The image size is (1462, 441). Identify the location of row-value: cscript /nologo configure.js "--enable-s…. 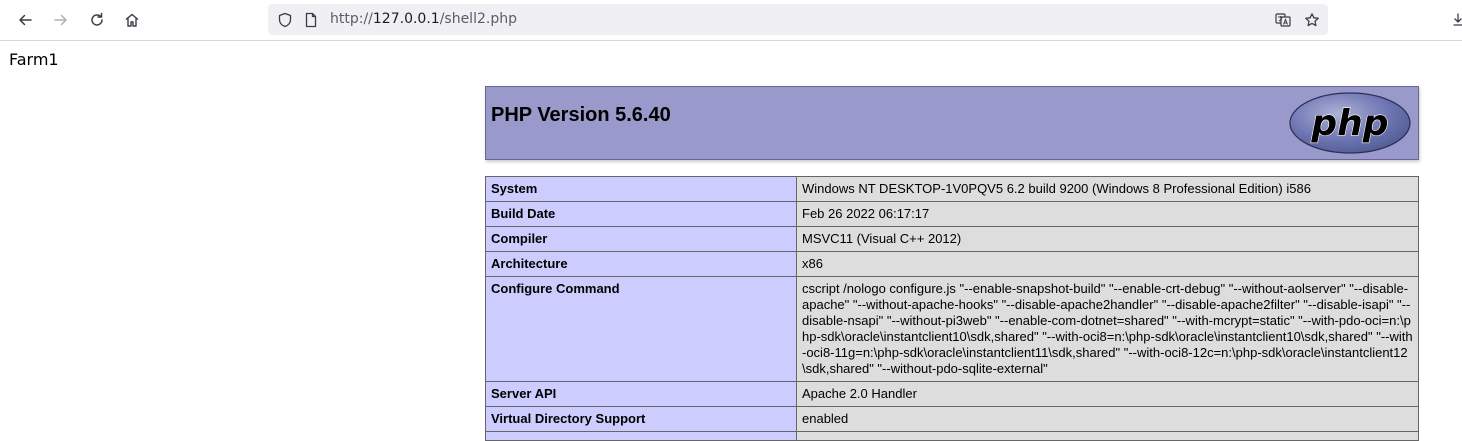
(1107, 329).